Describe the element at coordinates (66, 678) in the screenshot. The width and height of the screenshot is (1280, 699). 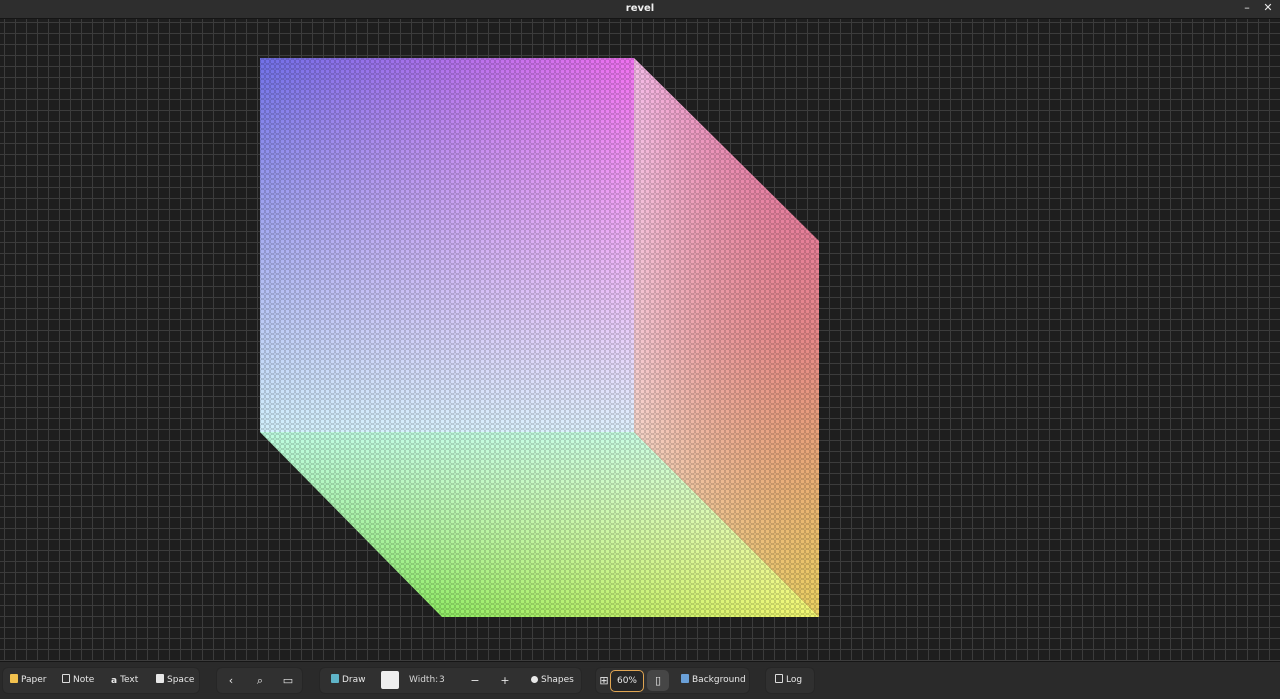
I see `note-icon` at that location.